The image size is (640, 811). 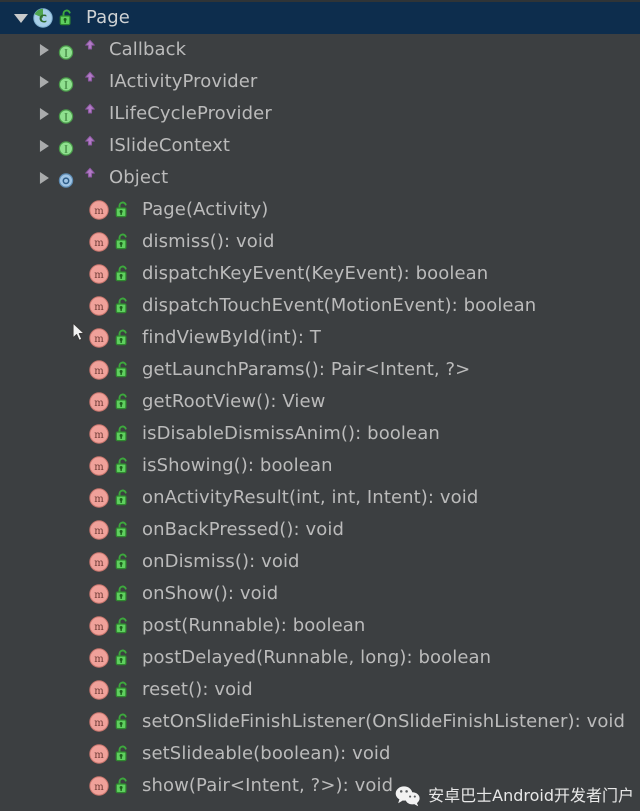 What do you see at coordinates (320, 562) in the screenshot?
I see `tree-row: m onDismiss(): void` at bounding box center [320, 562].